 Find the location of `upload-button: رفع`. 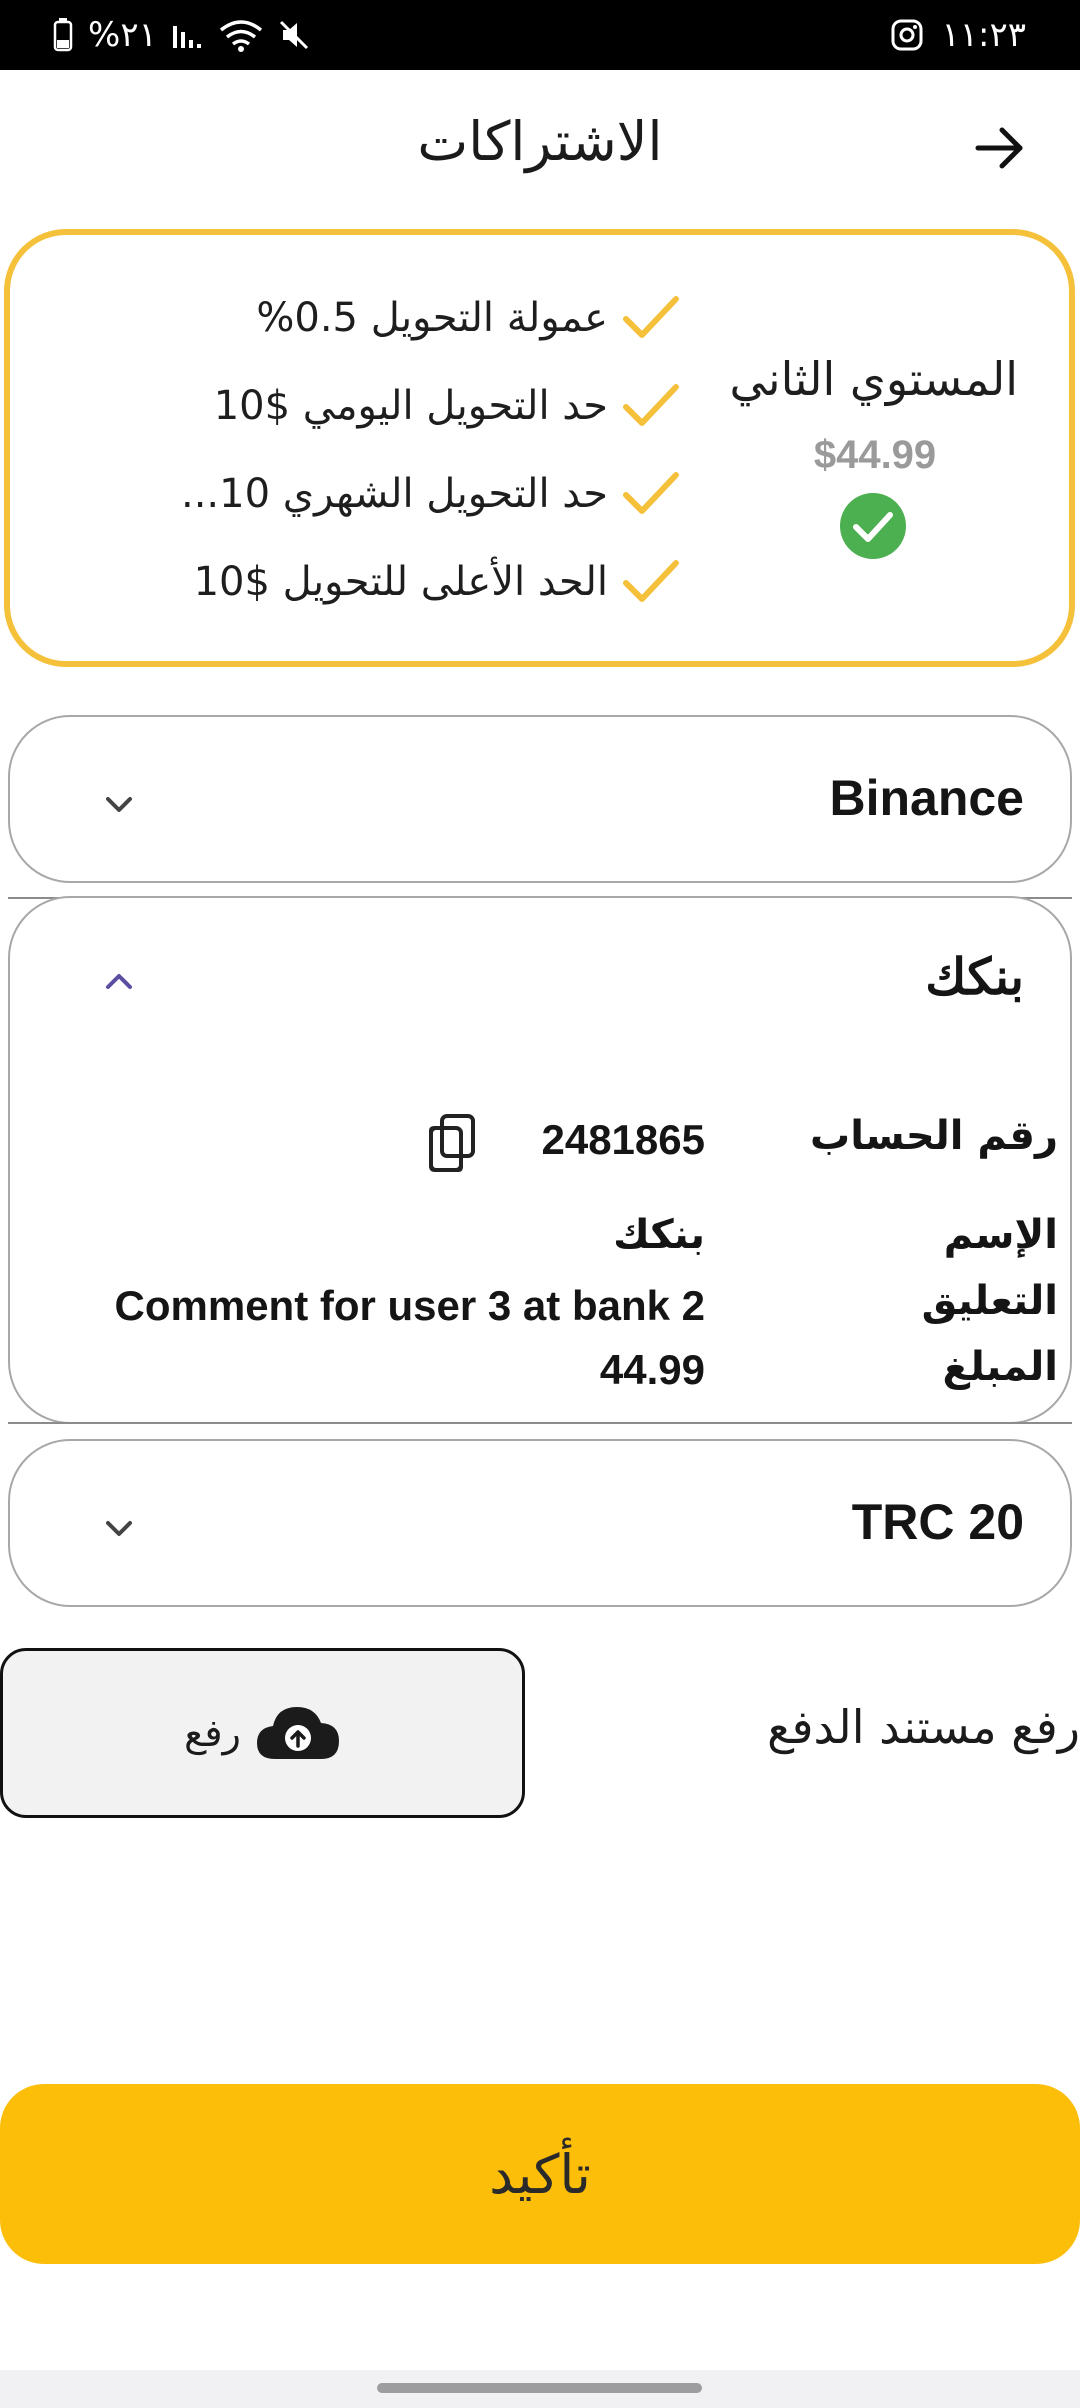

upload-button: رفع is located at coordinates (262, 1733).